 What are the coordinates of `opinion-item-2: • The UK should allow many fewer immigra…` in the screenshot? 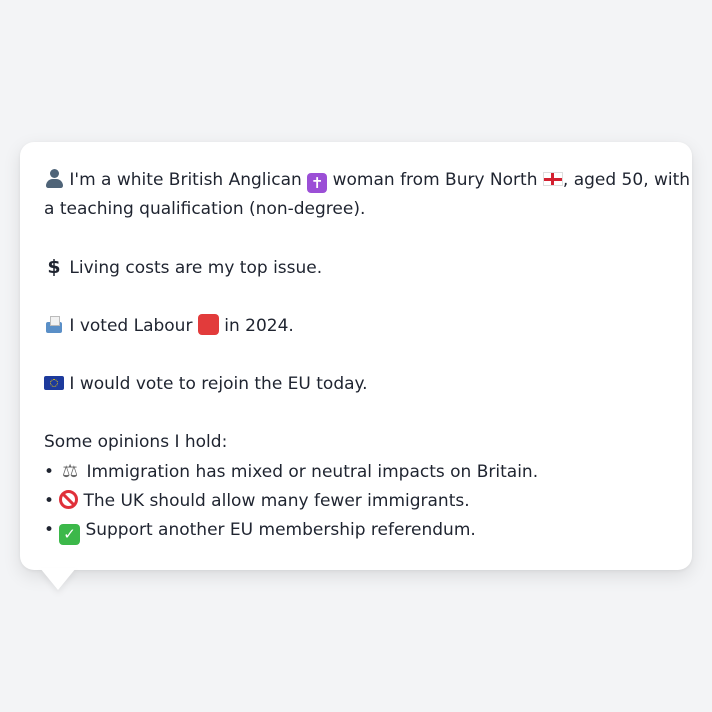 It's located at (356, 501).